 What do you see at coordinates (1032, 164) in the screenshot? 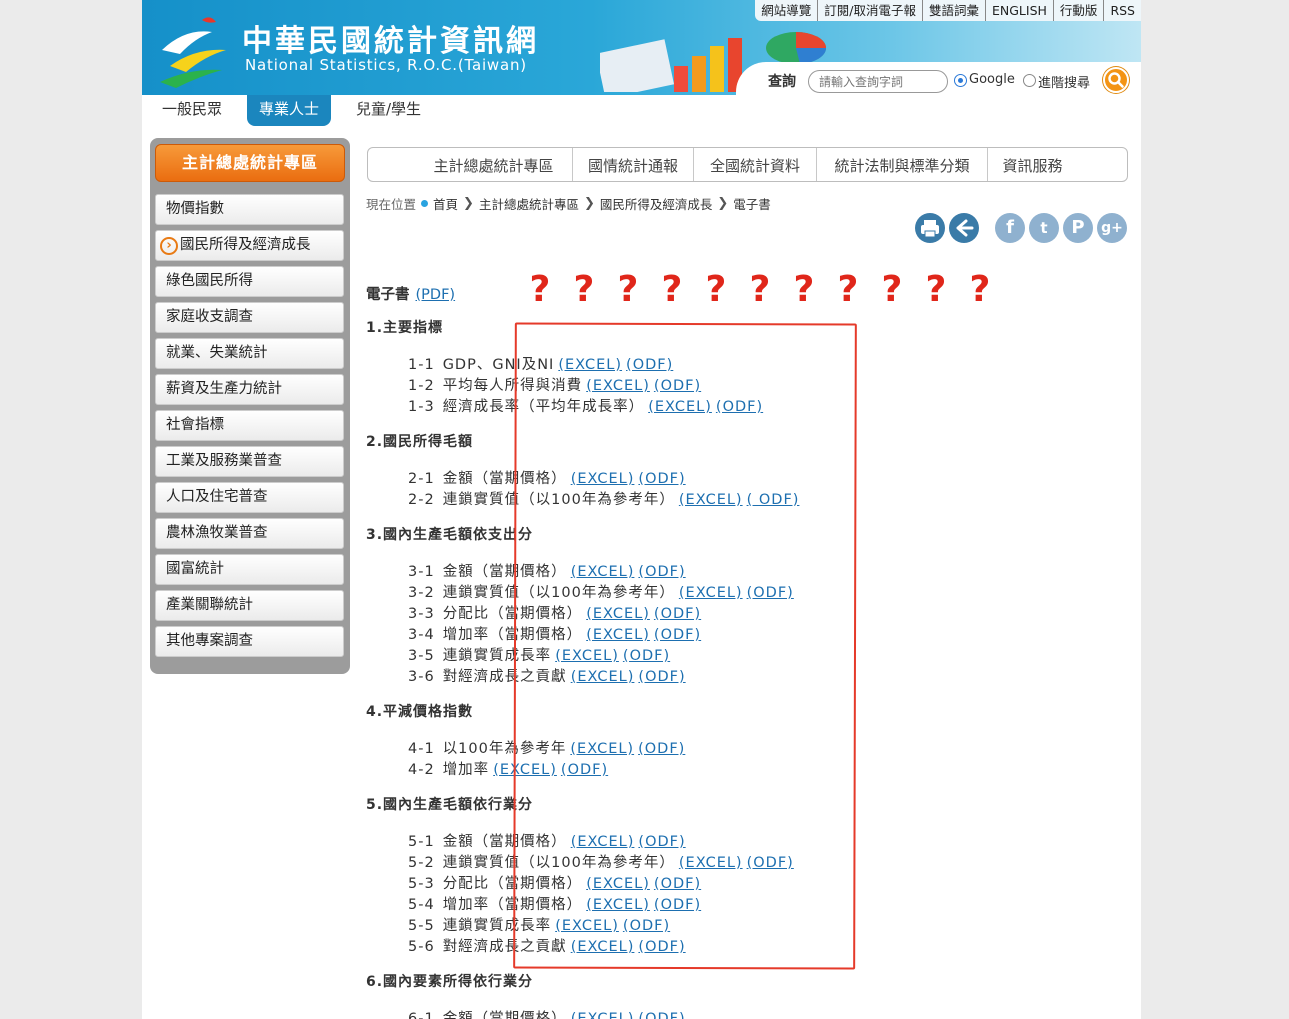
I see `nav-info-services: 資訊服務` at bounding box center [1032, 164].